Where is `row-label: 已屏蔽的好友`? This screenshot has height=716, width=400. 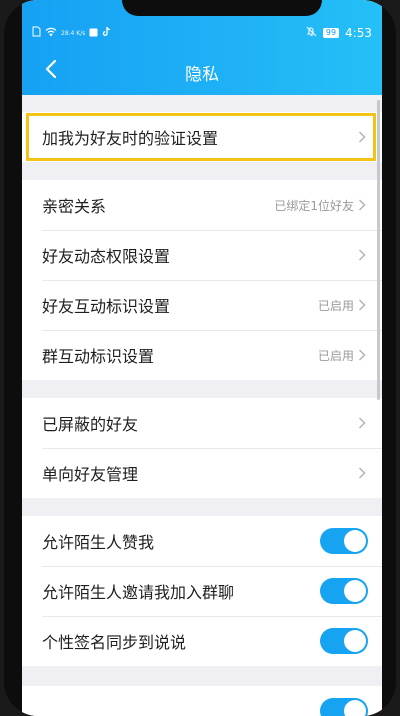 row-label: 已屏蔽的好友 is located at coordinates (90, 424).